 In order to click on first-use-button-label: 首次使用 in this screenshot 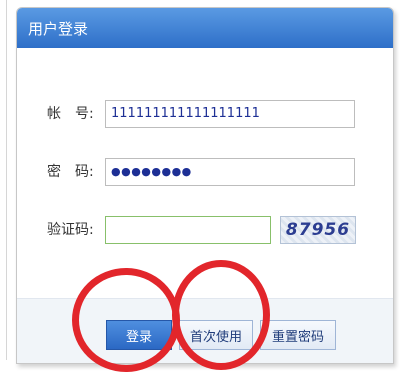, I will do `click(215, 337)`.